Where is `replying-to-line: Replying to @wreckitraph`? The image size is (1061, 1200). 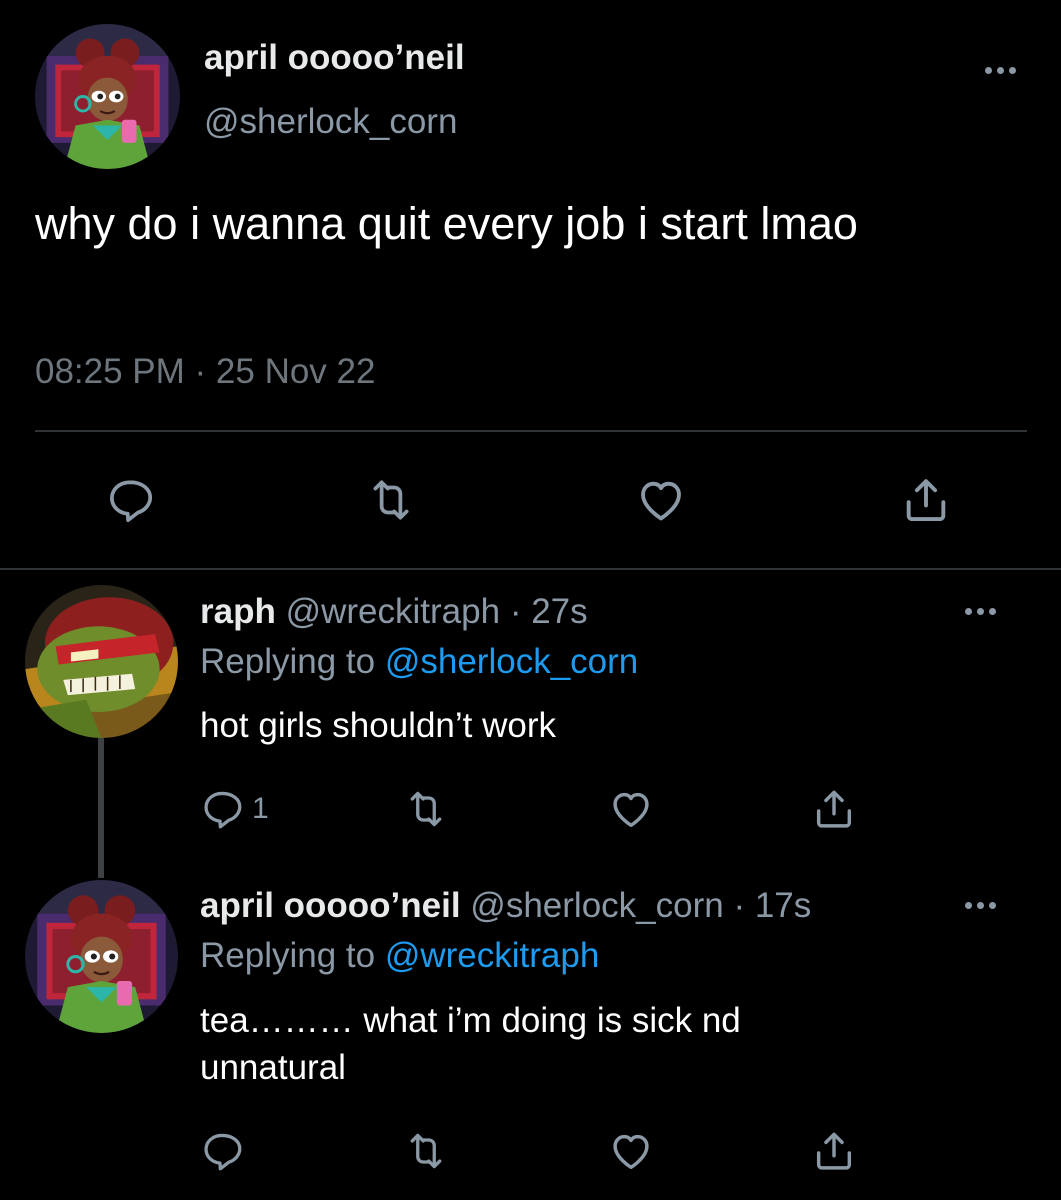
replying-to-line: Replying to @wreckitraph is located at coordinates (399, 956).